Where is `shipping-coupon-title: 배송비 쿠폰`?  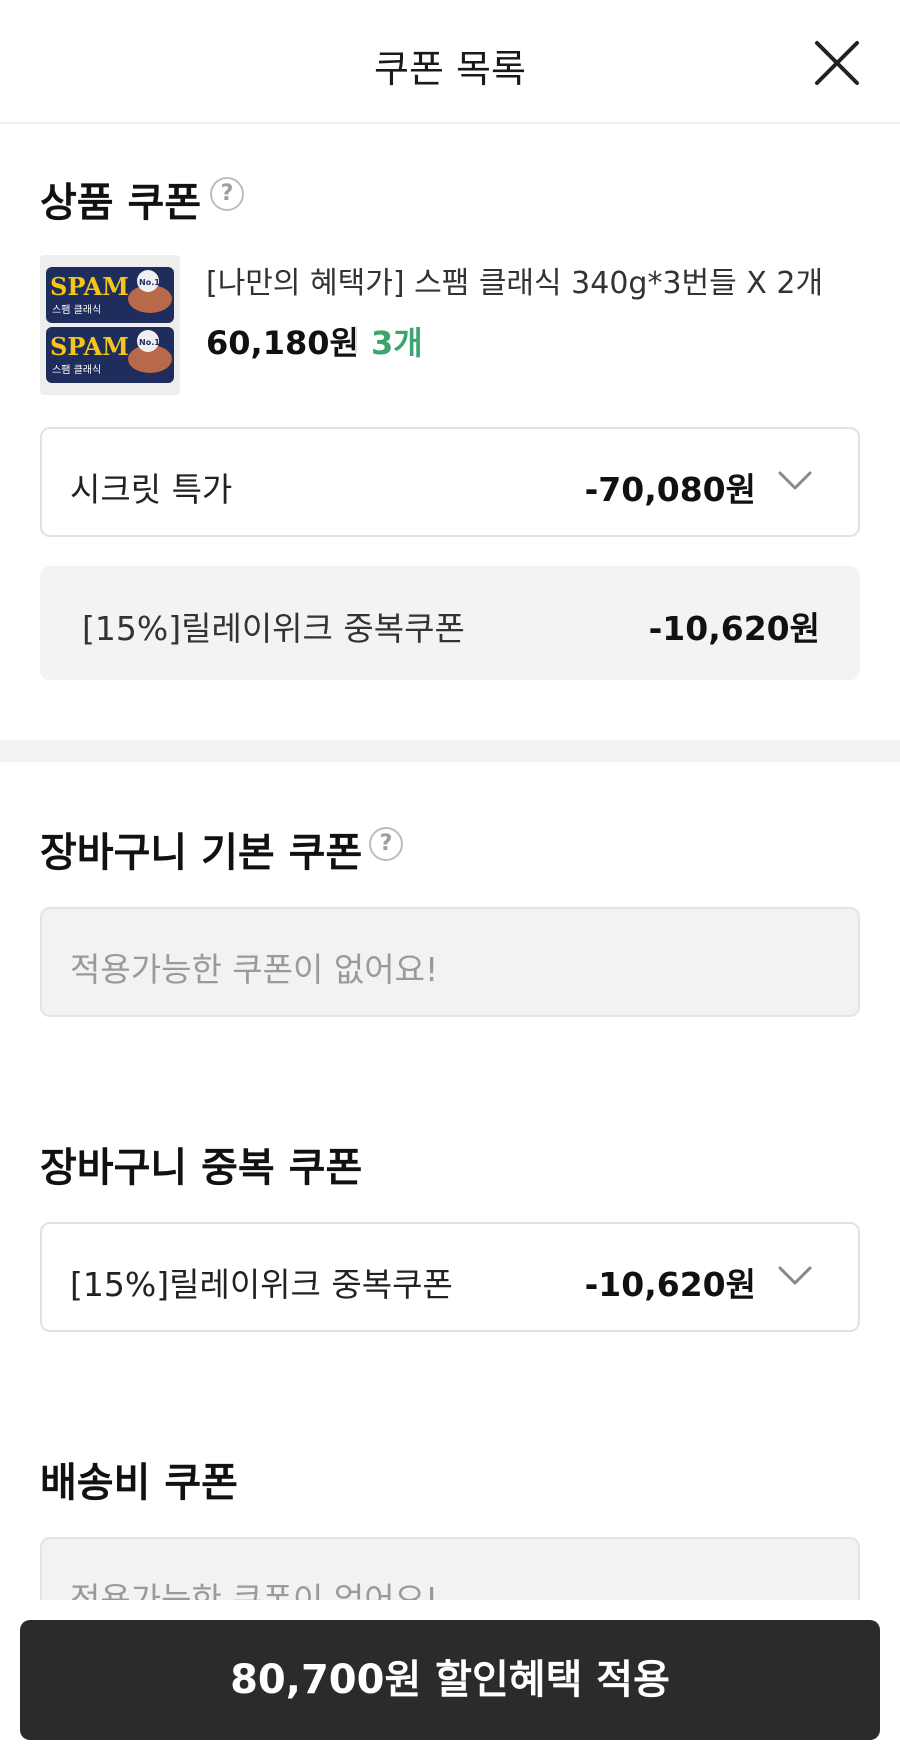
shipping-coupon-title: 배송비 쿠폰 is located at coordinates (139, 1483).